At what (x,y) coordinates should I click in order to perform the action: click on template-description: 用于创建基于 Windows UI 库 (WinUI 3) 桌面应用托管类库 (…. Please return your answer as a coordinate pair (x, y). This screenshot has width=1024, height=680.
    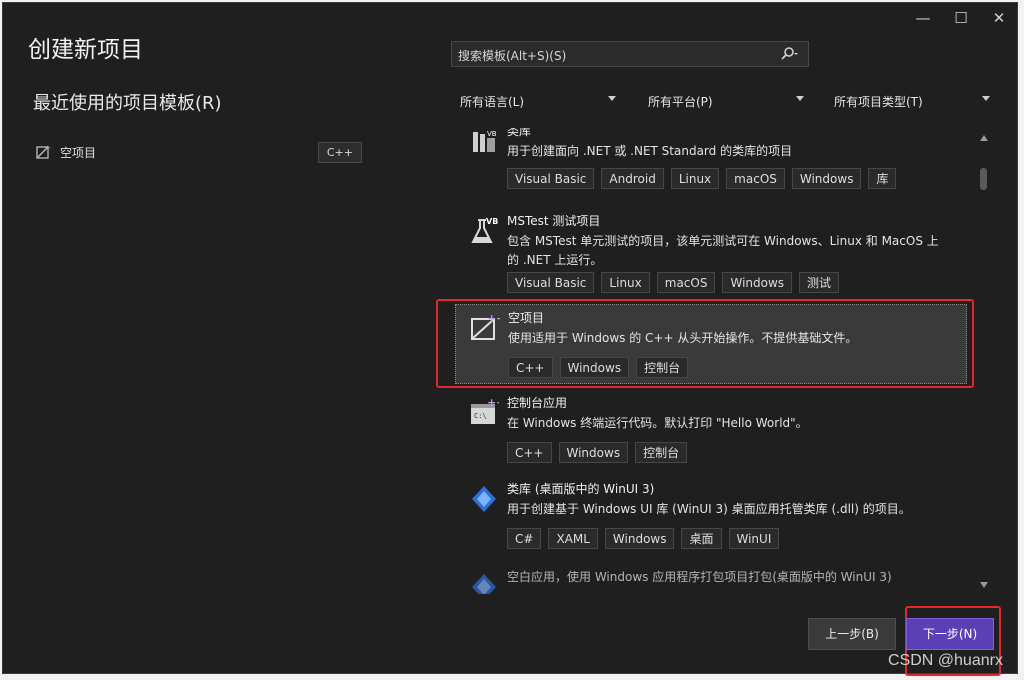
    Looking at the image, I should click on (709, 509).